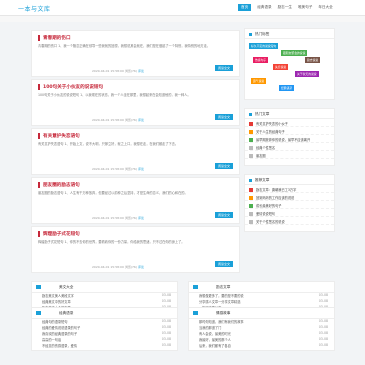 This screenshot has width=365, height=365. I want to click on rec-item: 成长最美好的句子, so click(289, 205).